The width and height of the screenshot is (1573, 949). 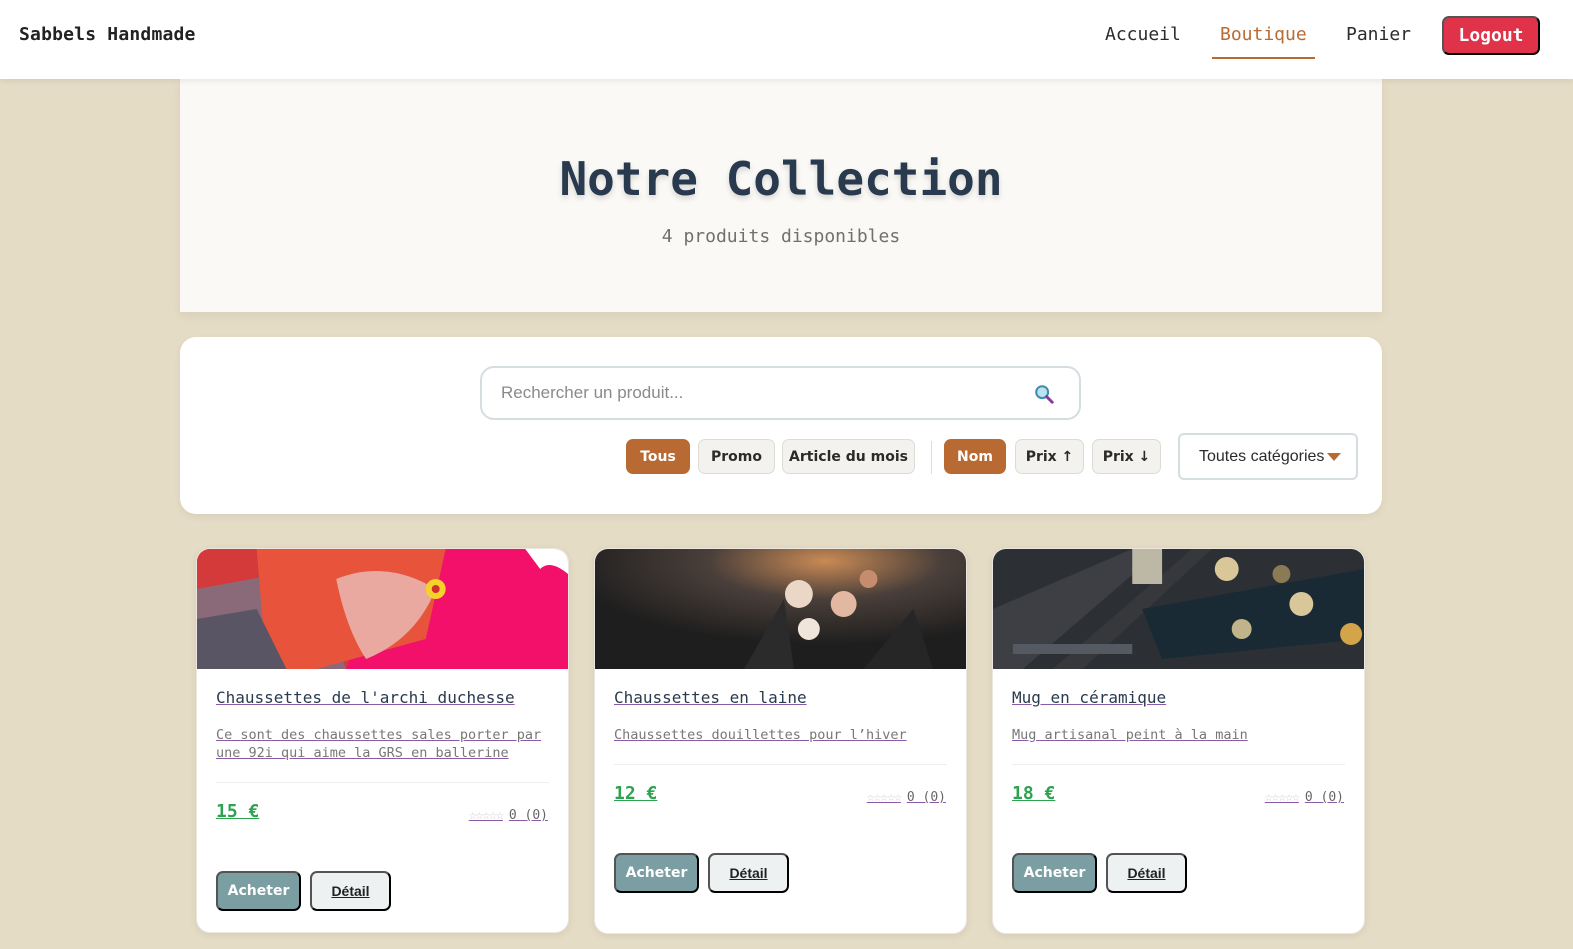 What do you see at coordinates (1179, 735) in the screenshot?
I see `product-description: Mug artisanal peint à la main` at bounding box center [1179, 735].